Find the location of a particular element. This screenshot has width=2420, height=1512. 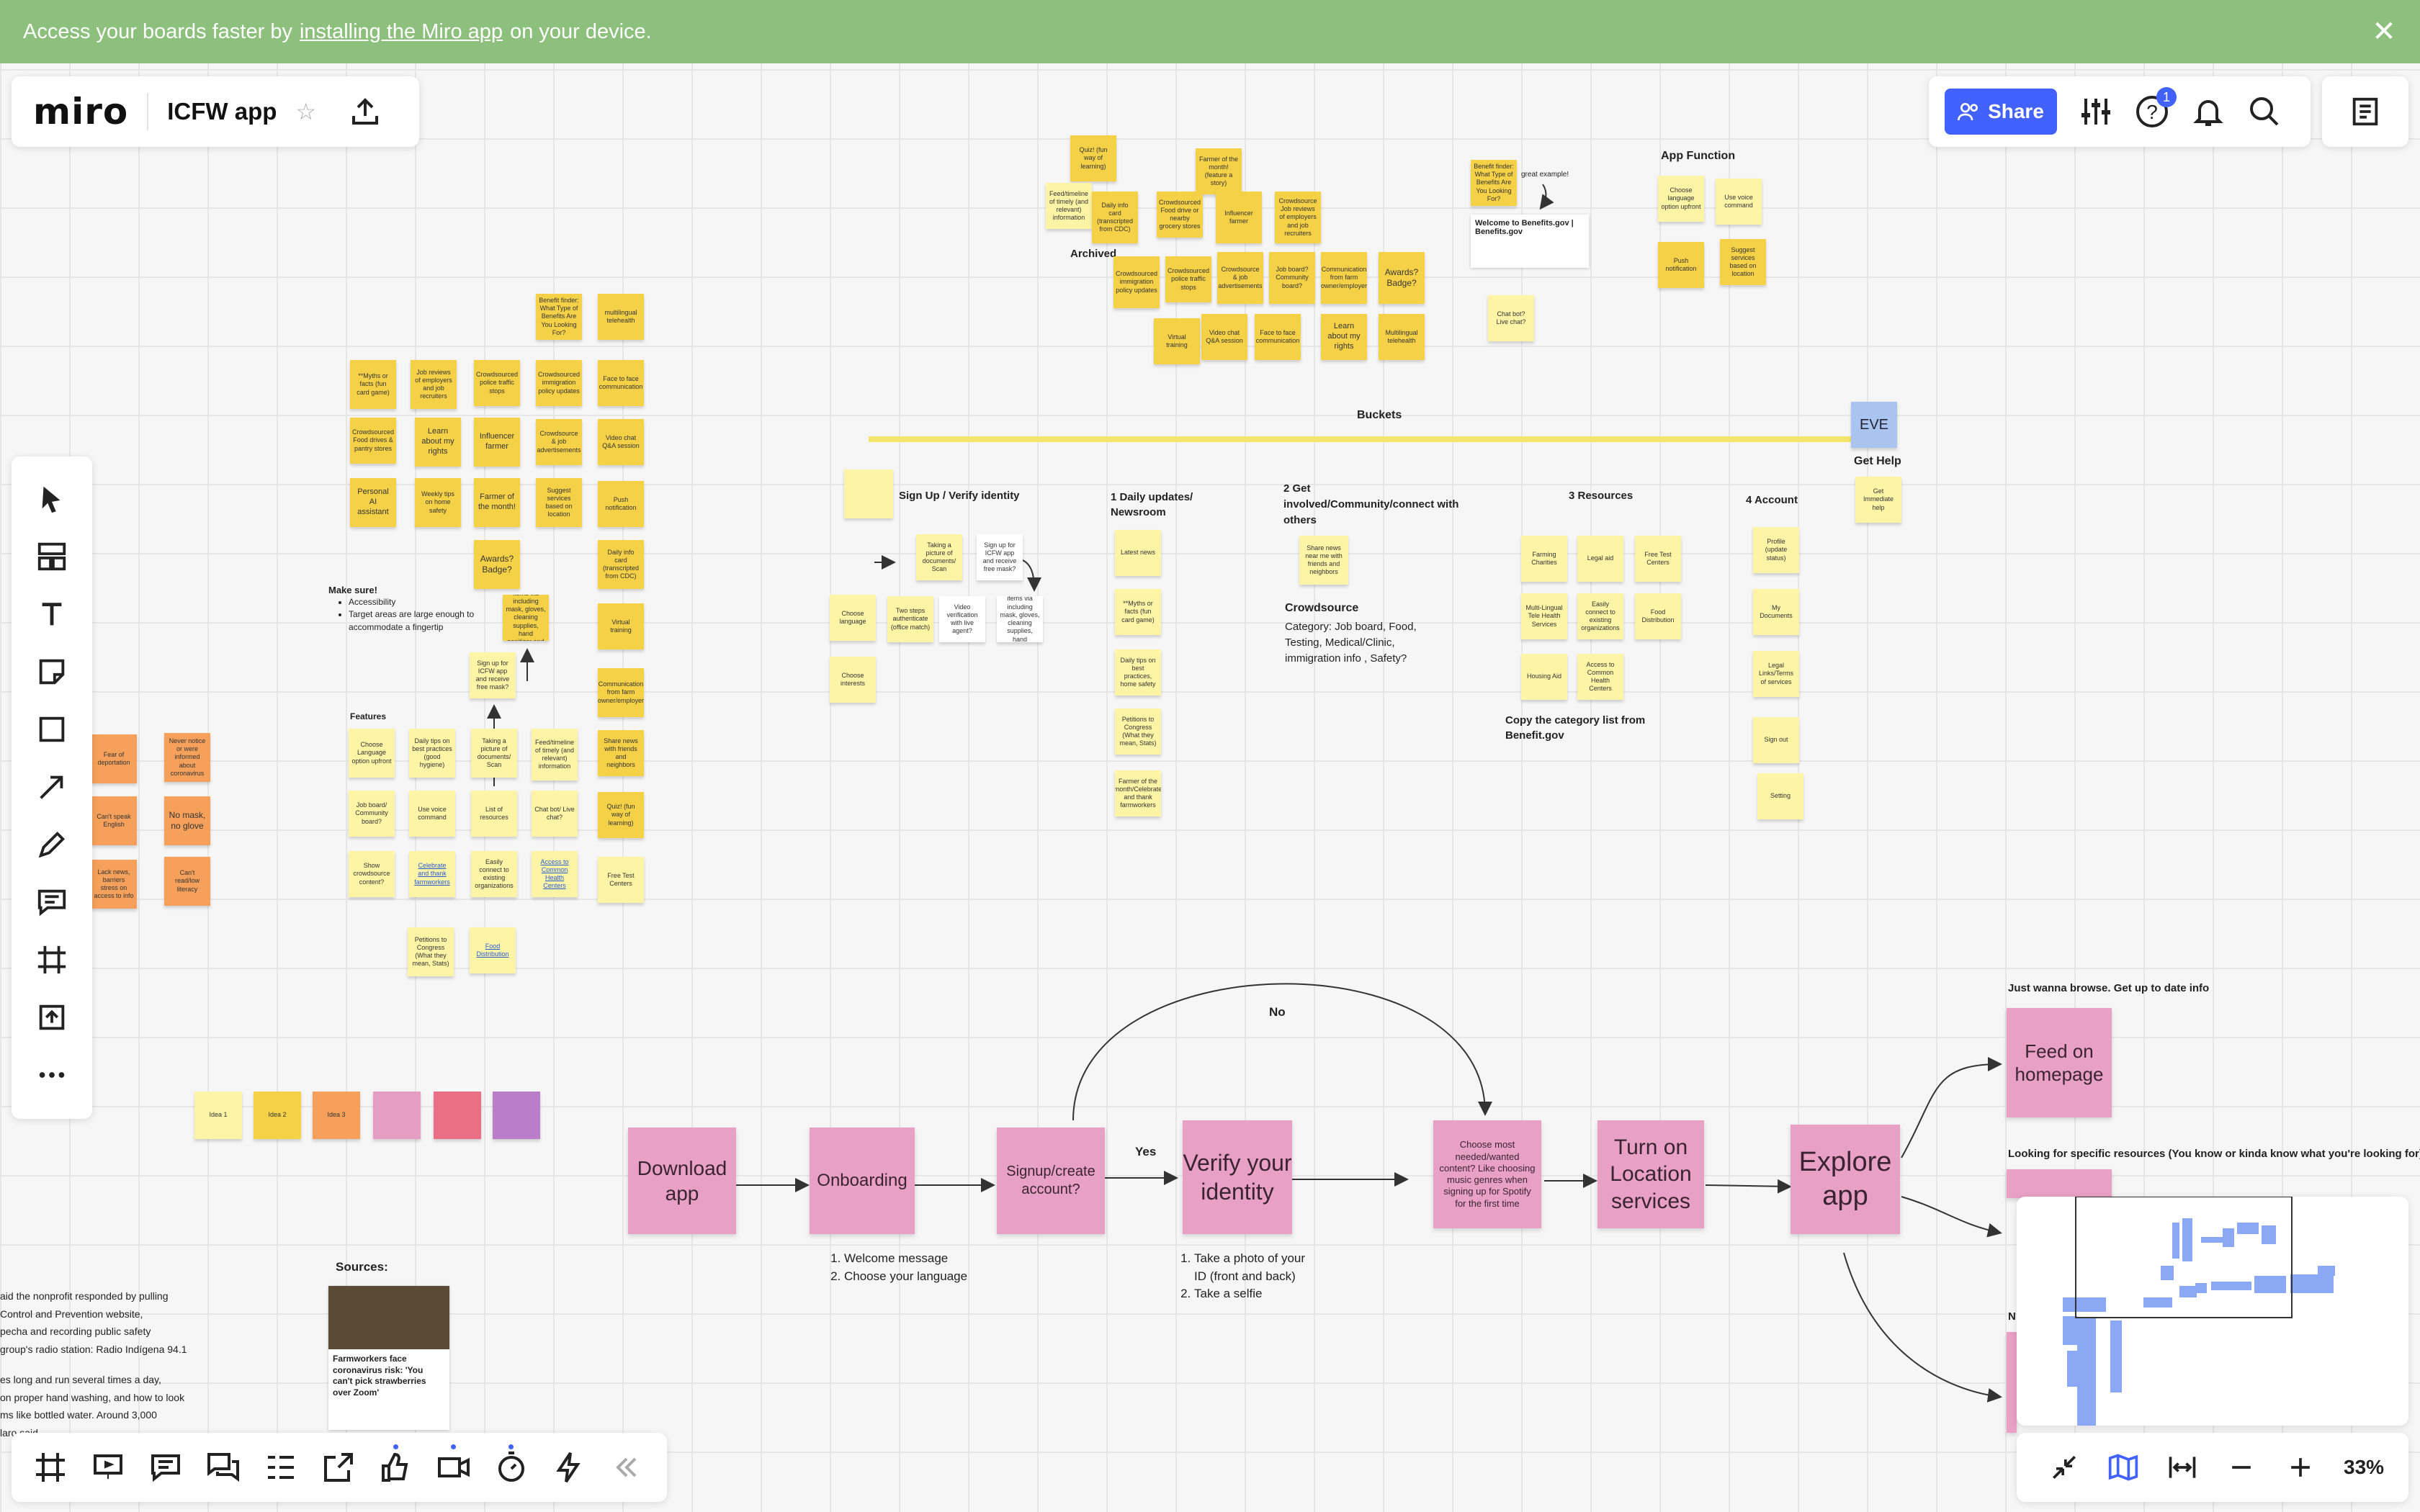

idea-sticky: Idea 3 is located at coordinates (336, 1115).